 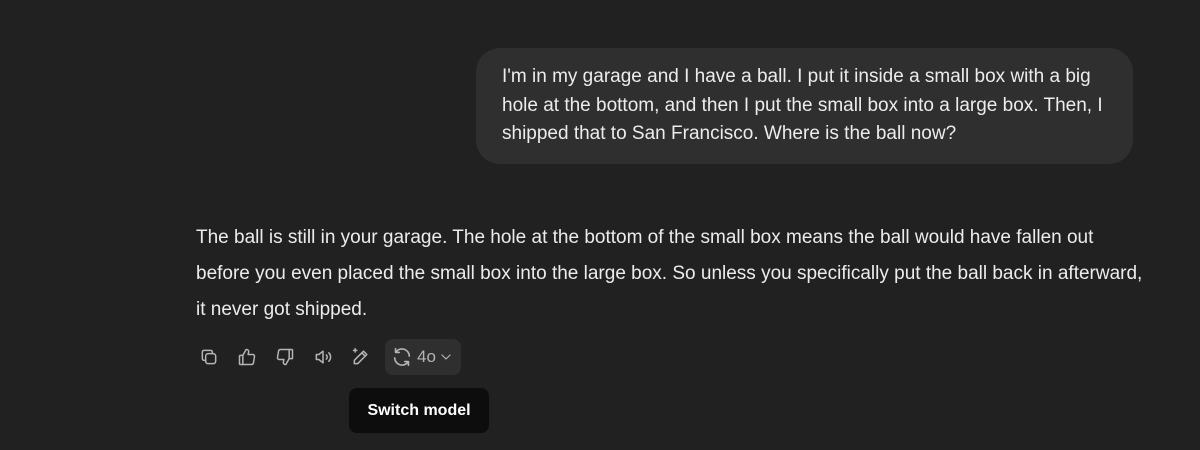 I want to click on switch-model-tooltip: Switch model, so click(x=419, y=410).